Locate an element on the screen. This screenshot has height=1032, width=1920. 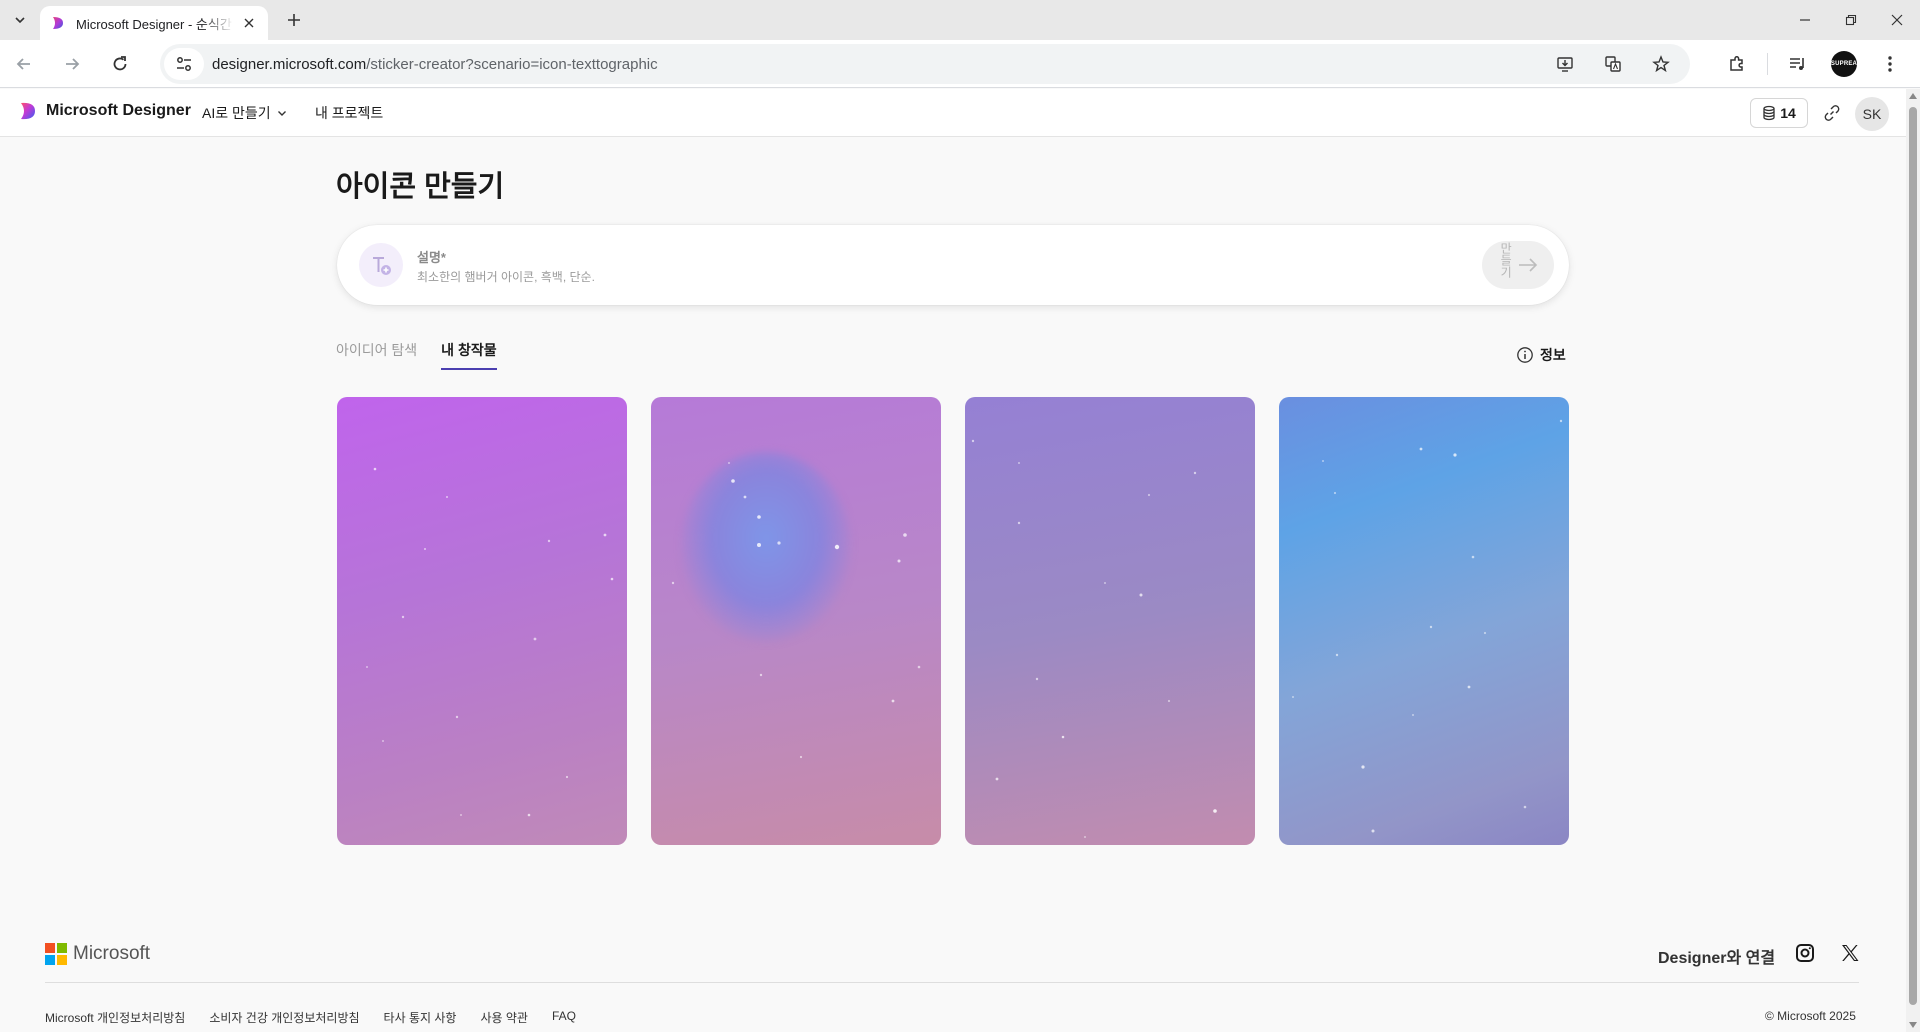
content-tabs: 아이디어 탐색 내 창작물 is located at coordinates (416, 355).